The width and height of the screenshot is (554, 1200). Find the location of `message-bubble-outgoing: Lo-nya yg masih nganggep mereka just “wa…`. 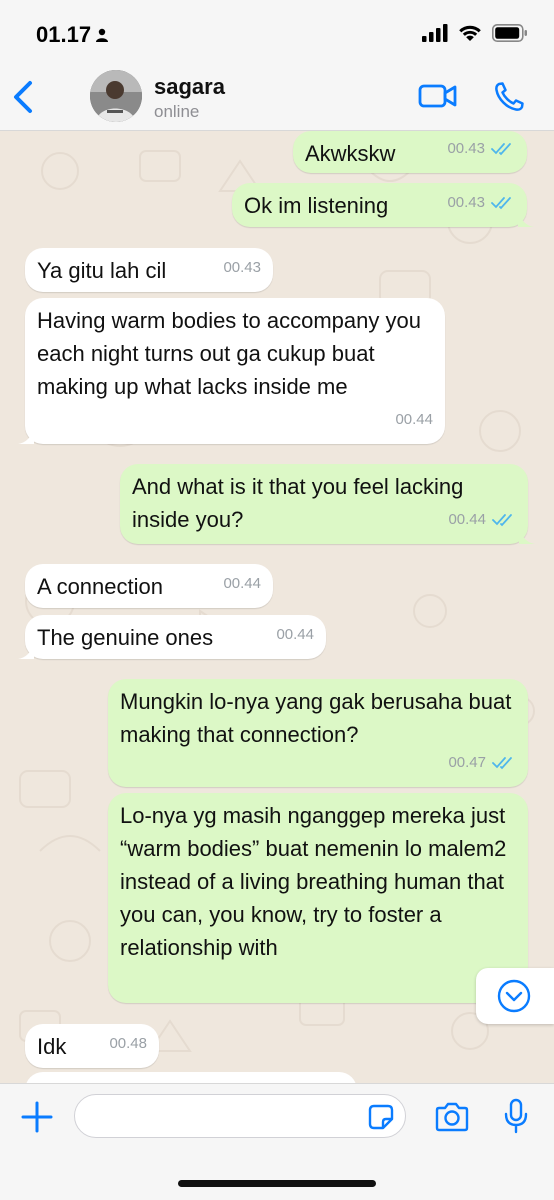

message-bubble-outgoing: Lo-nya yg masih nganggep mereka just “wa… is located at coordinates (321, 898).